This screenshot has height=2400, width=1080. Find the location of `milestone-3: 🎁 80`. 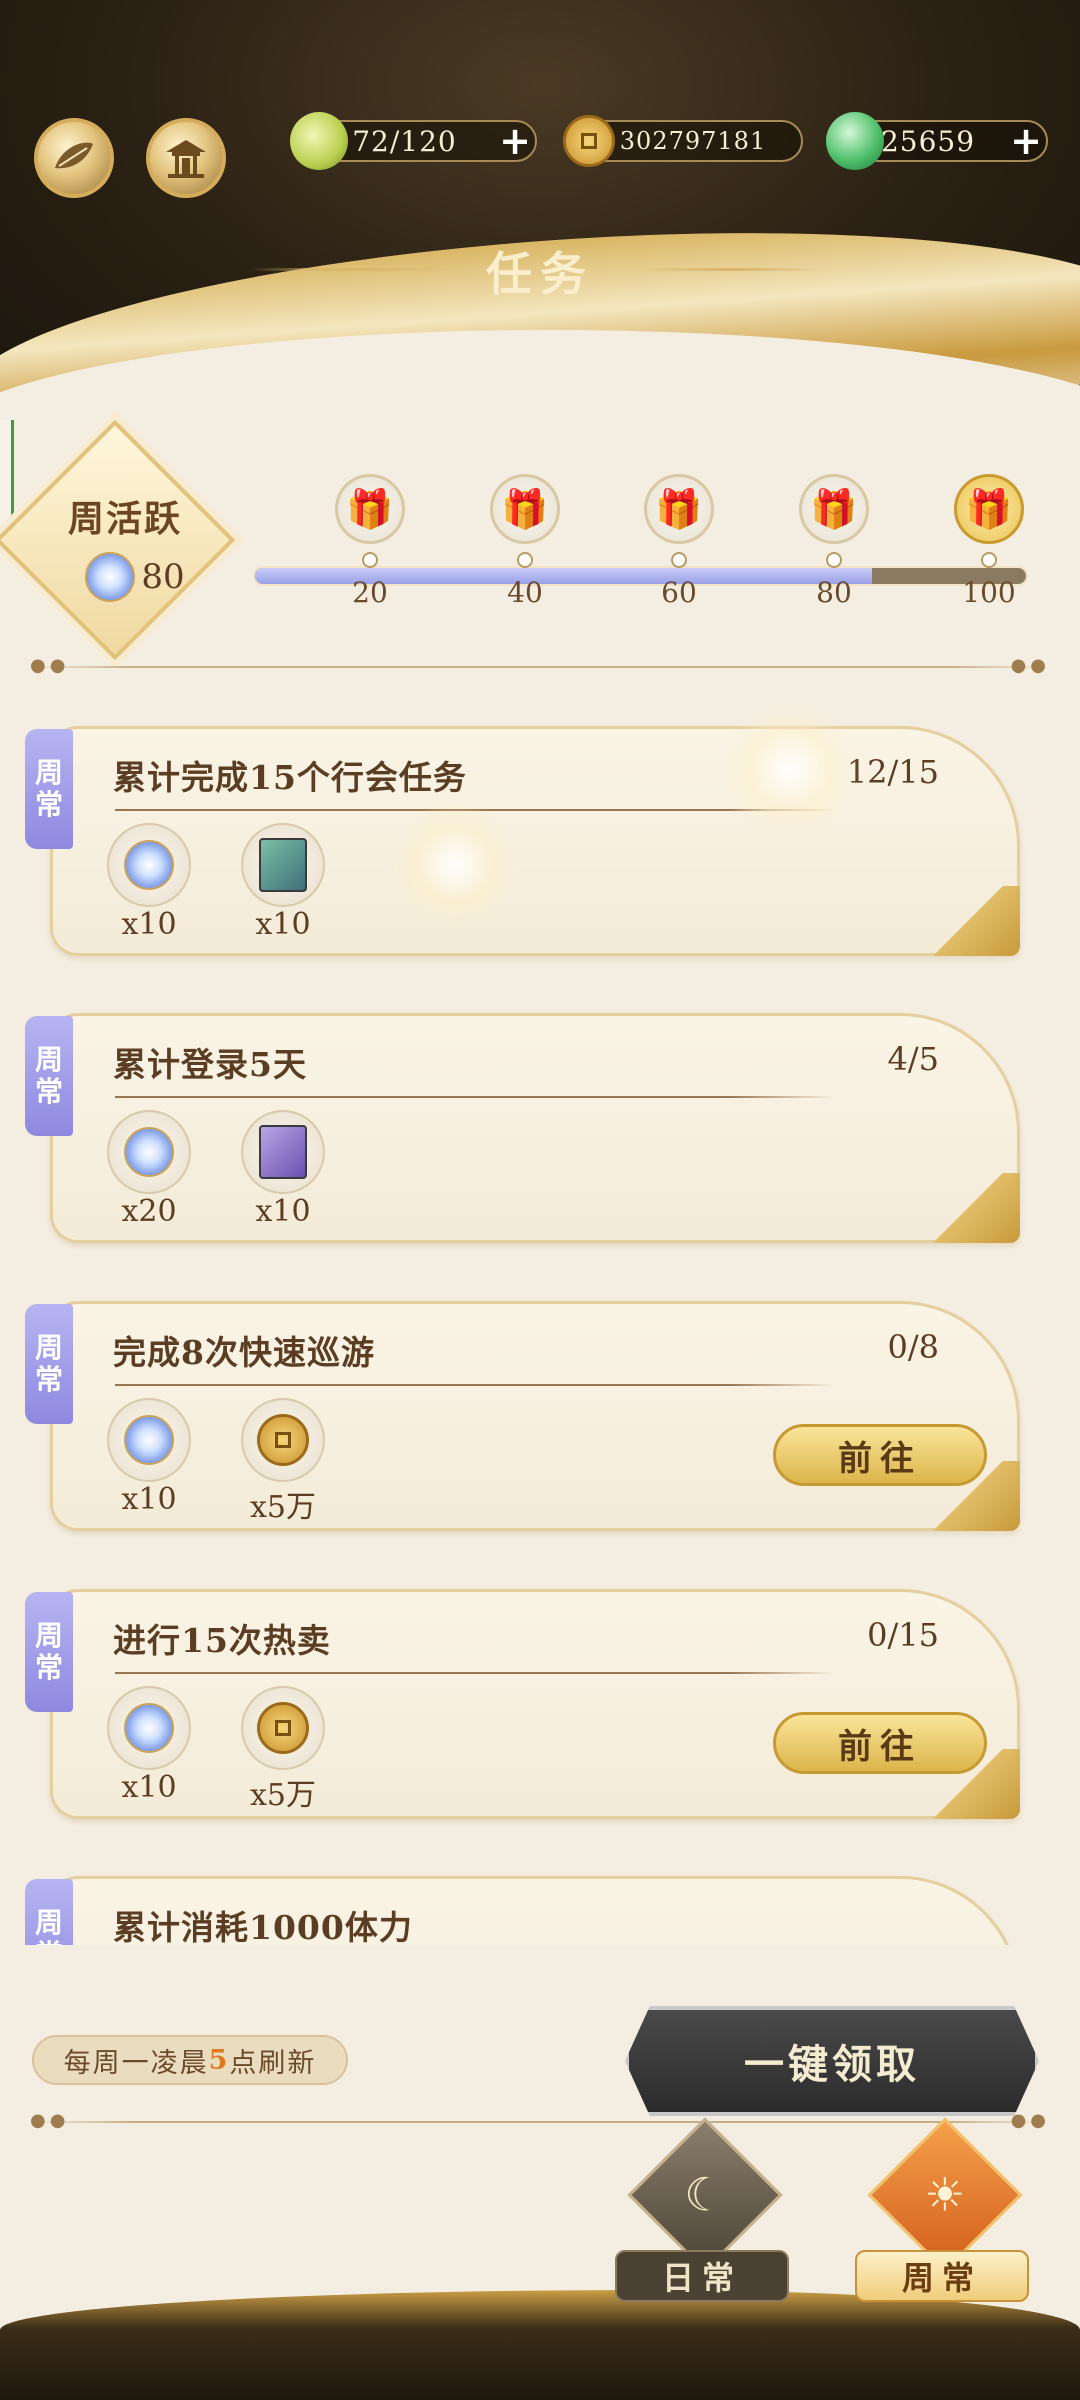

milestone-3: 🎁 80 is located at coordinates (834, 541).